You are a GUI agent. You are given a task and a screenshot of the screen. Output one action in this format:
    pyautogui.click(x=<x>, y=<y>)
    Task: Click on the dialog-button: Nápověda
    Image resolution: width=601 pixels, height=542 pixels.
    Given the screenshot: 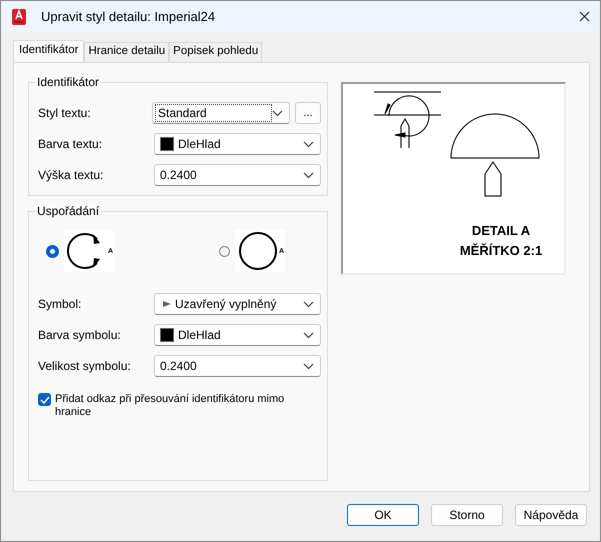 What is the action you would take?
    pyautogui.click(x=551, y=515)
    